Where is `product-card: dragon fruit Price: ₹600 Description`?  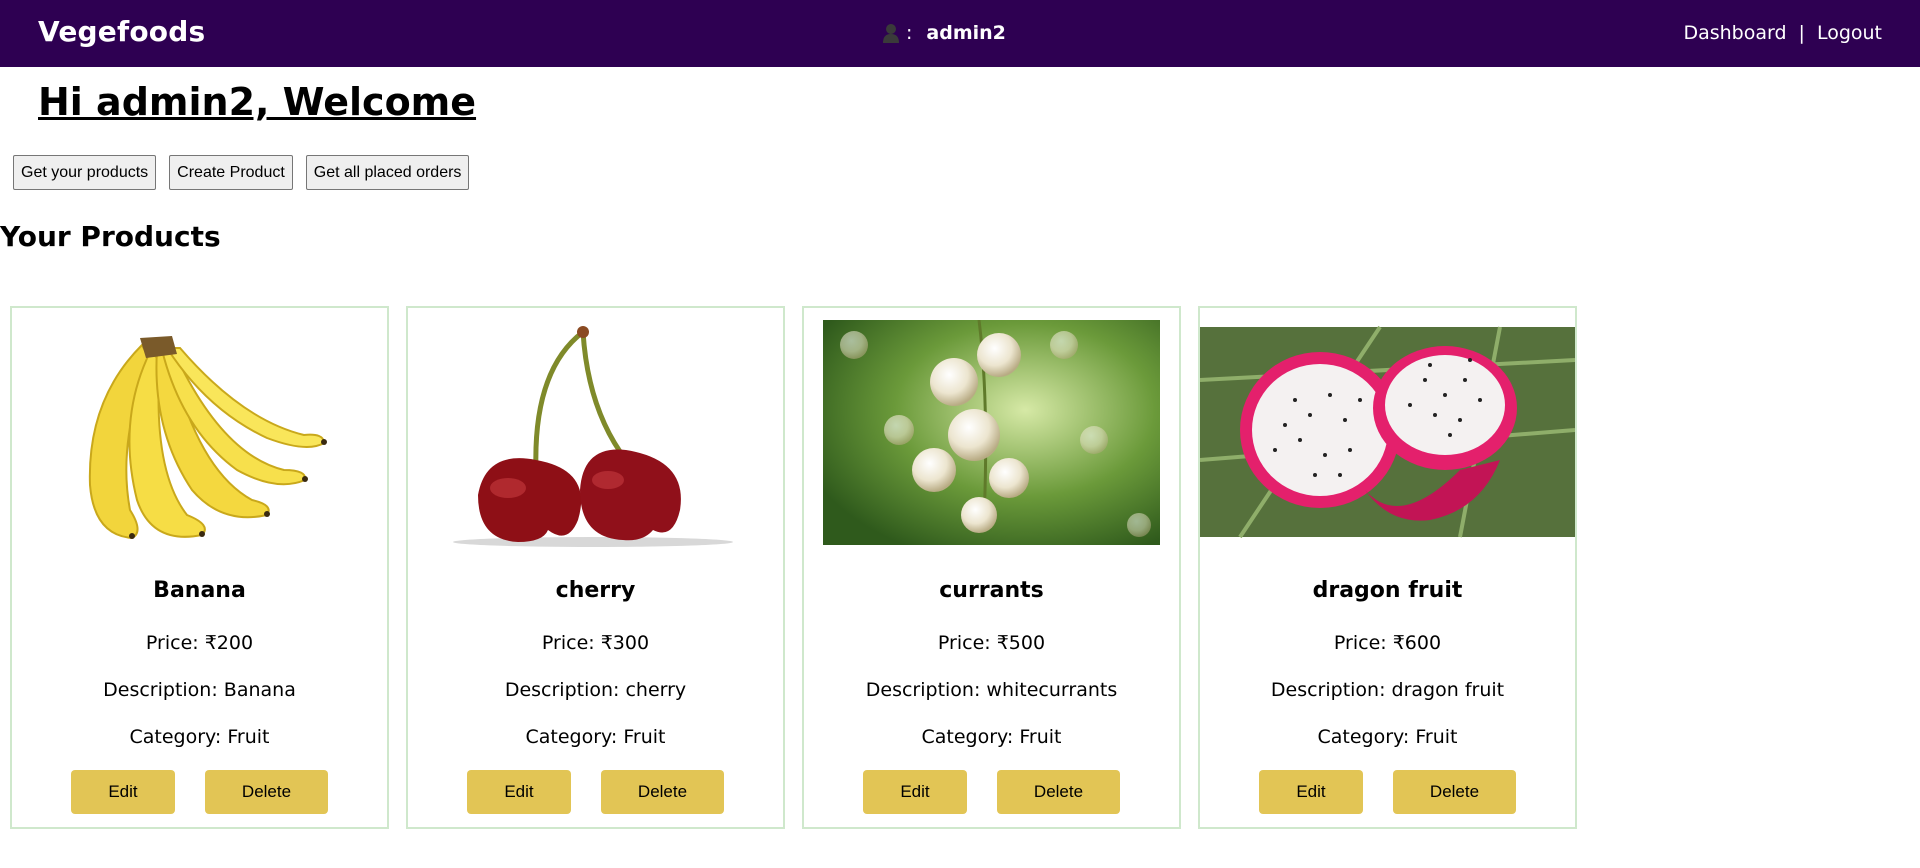 product-card: dragon fruit Price: ₹600 Description is located at coordinates (1387, 567).